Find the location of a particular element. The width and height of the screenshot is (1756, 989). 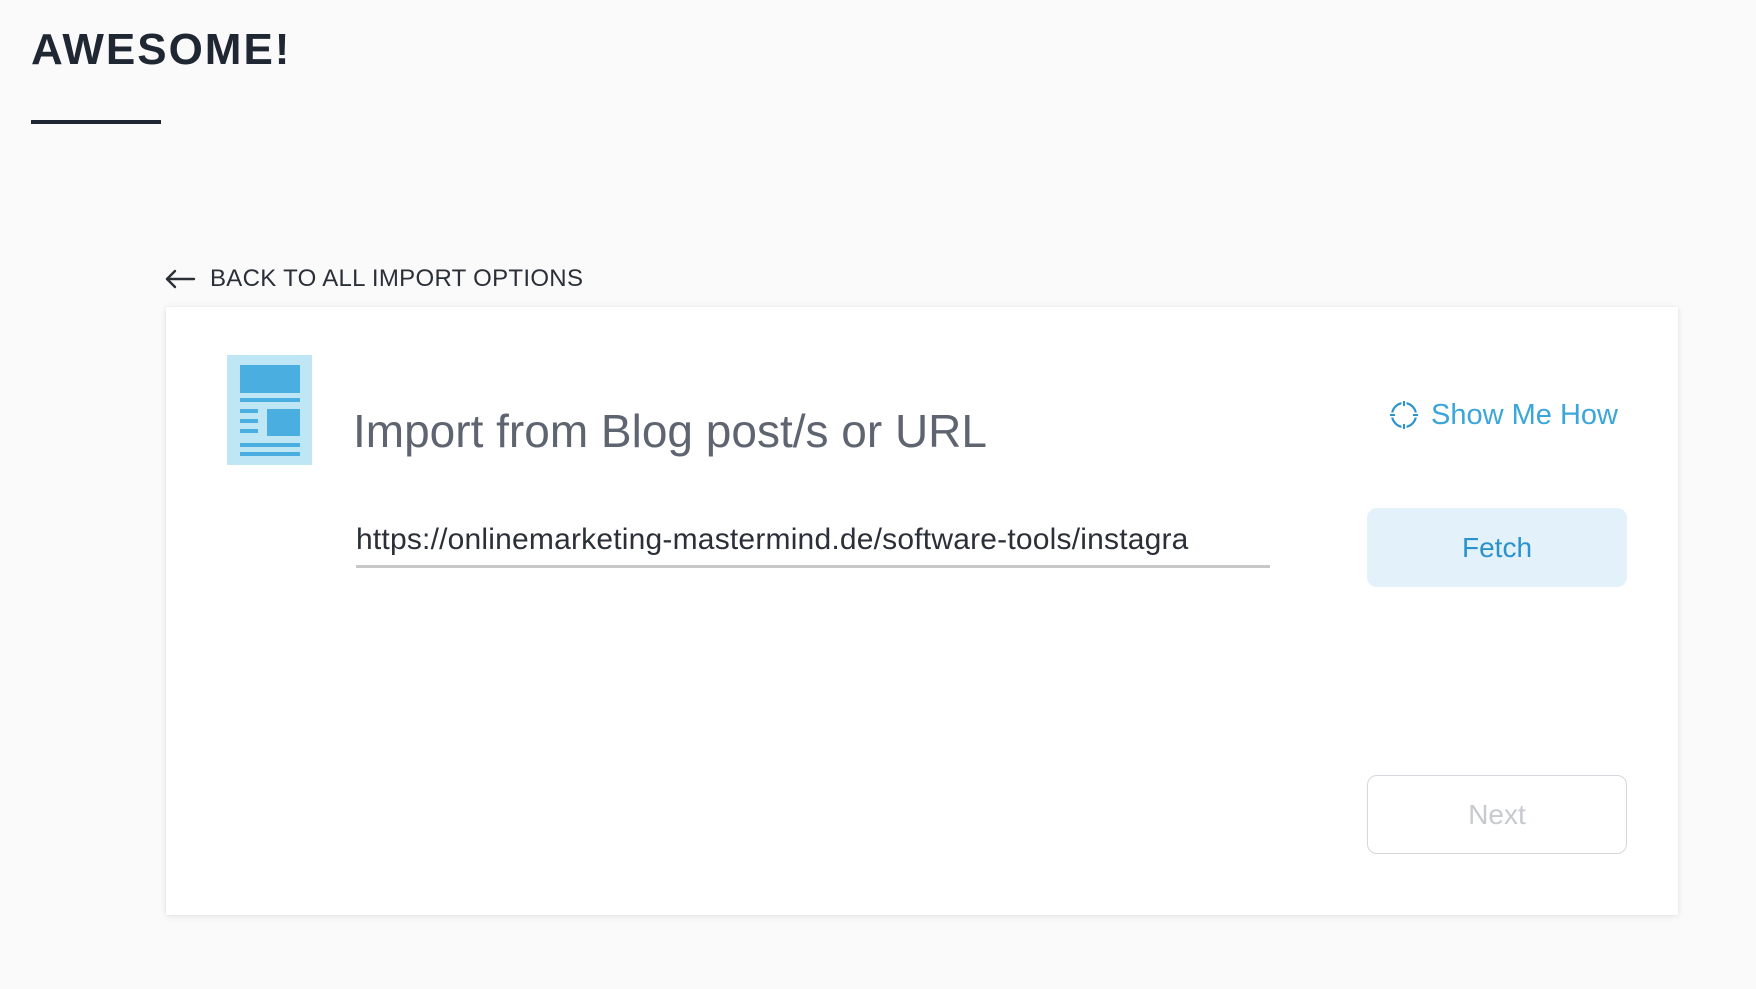

fetch-button: Fetch is located at coordinates (1497, 547).